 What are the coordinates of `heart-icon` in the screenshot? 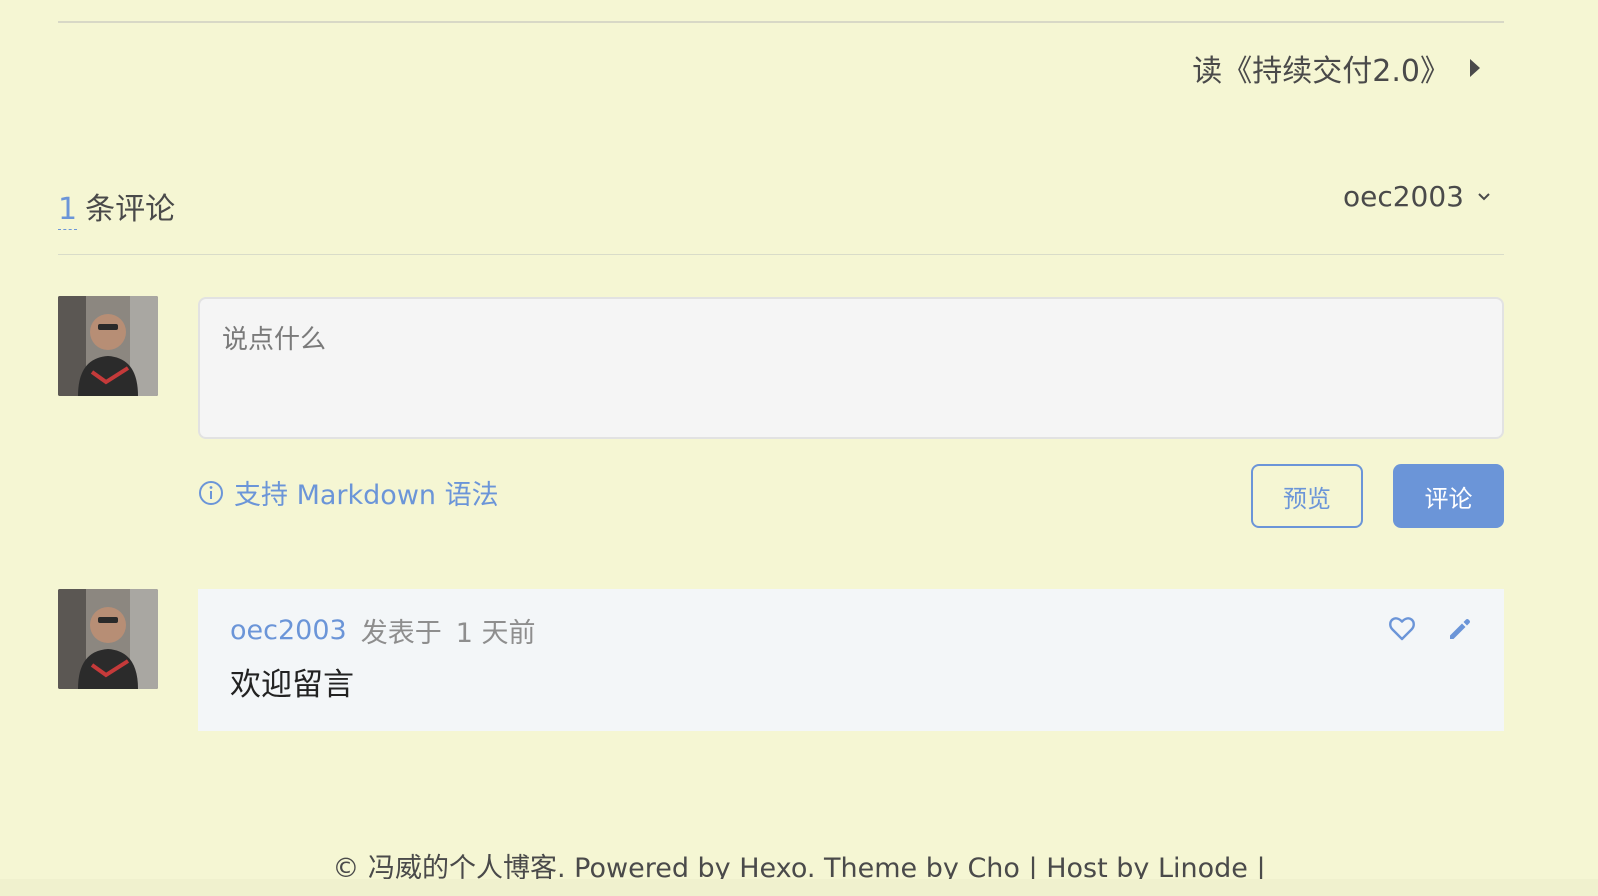 It's located at (1402, 629).